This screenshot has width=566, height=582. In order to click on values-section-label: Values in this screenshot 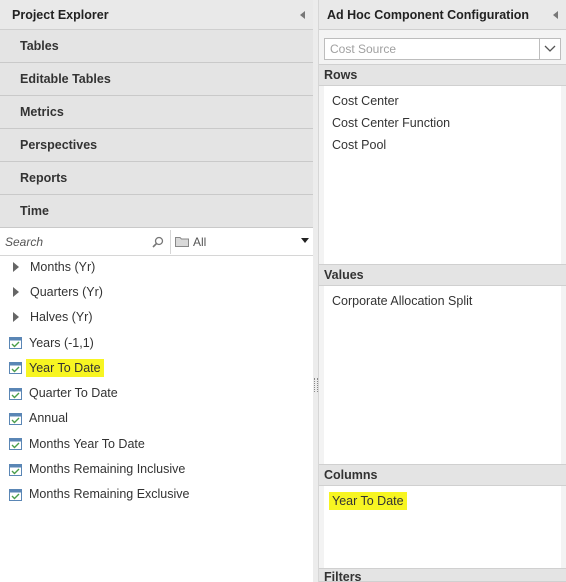, I will do `click(344, 275)`.